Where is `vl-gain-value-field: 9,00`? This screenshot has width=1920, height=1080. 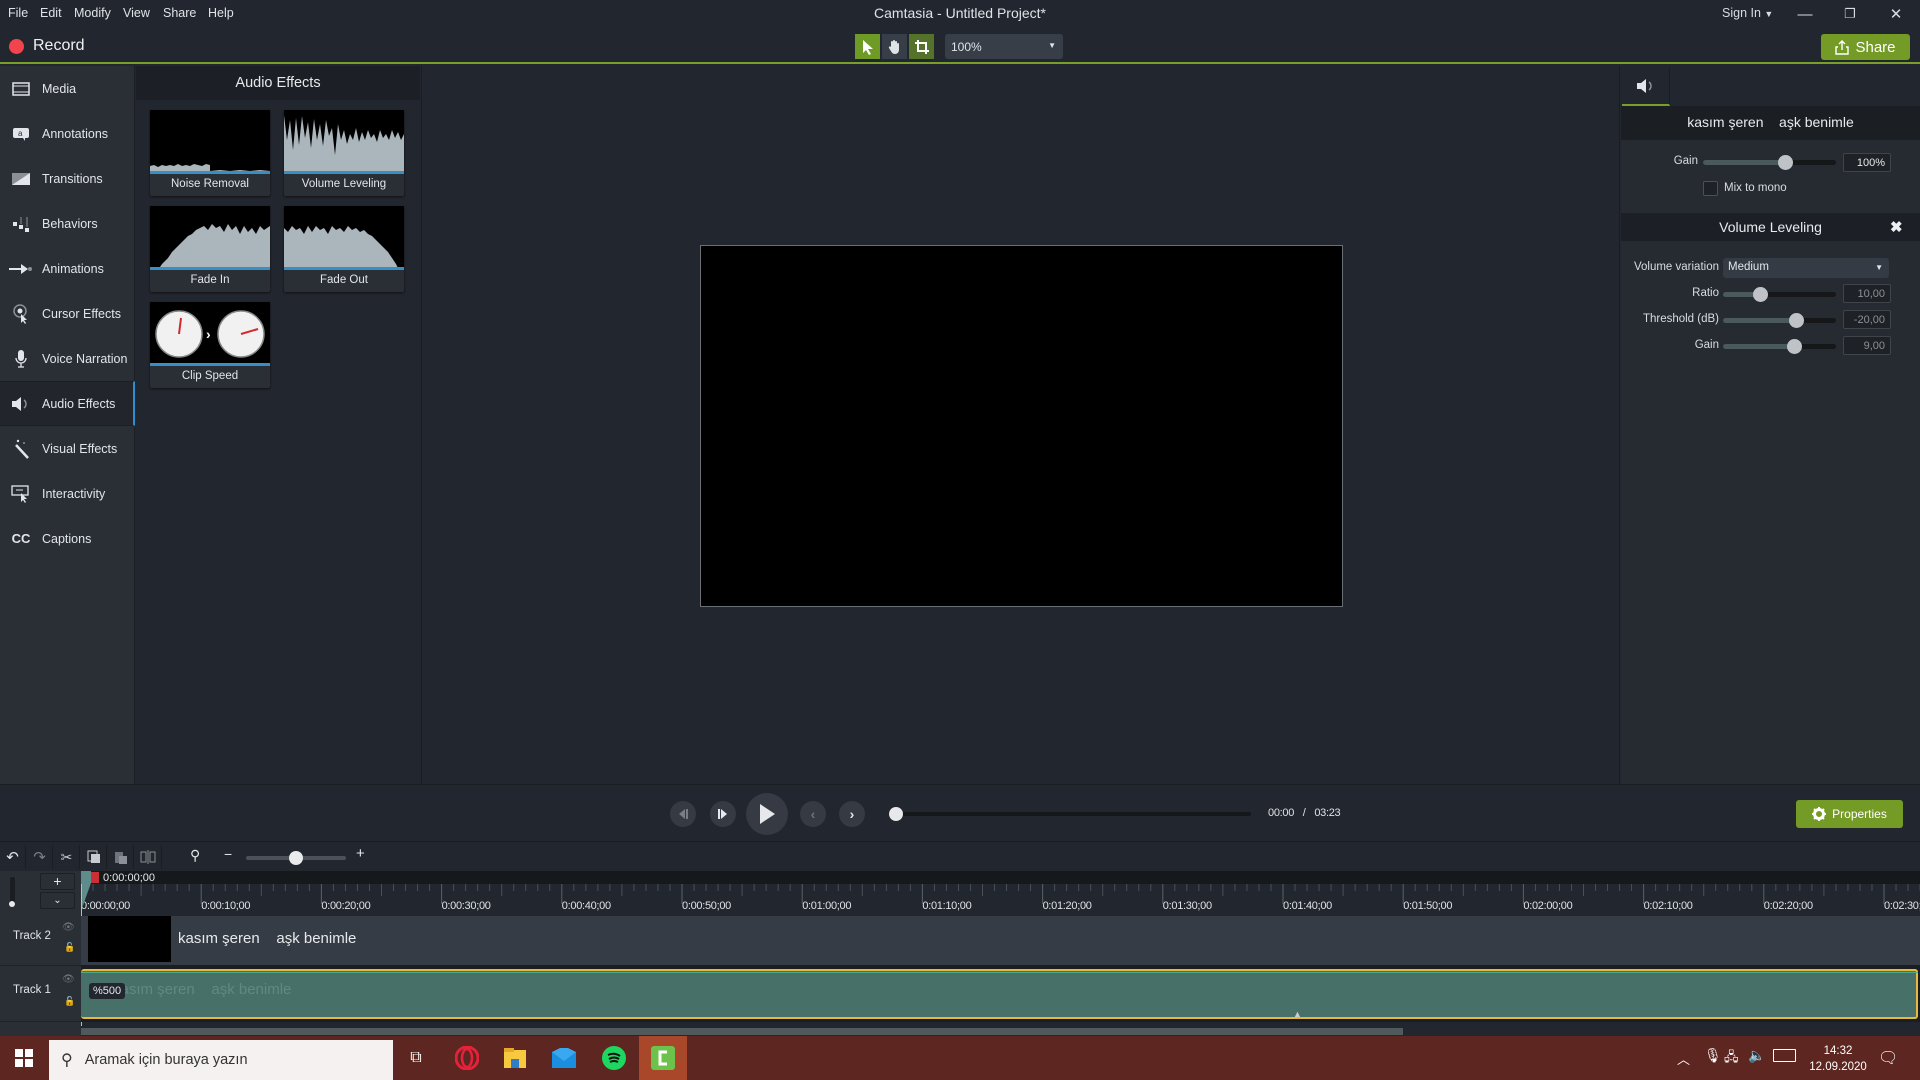 vl-gain-value-field: 9,00 is located at coordinates (1867, 345).